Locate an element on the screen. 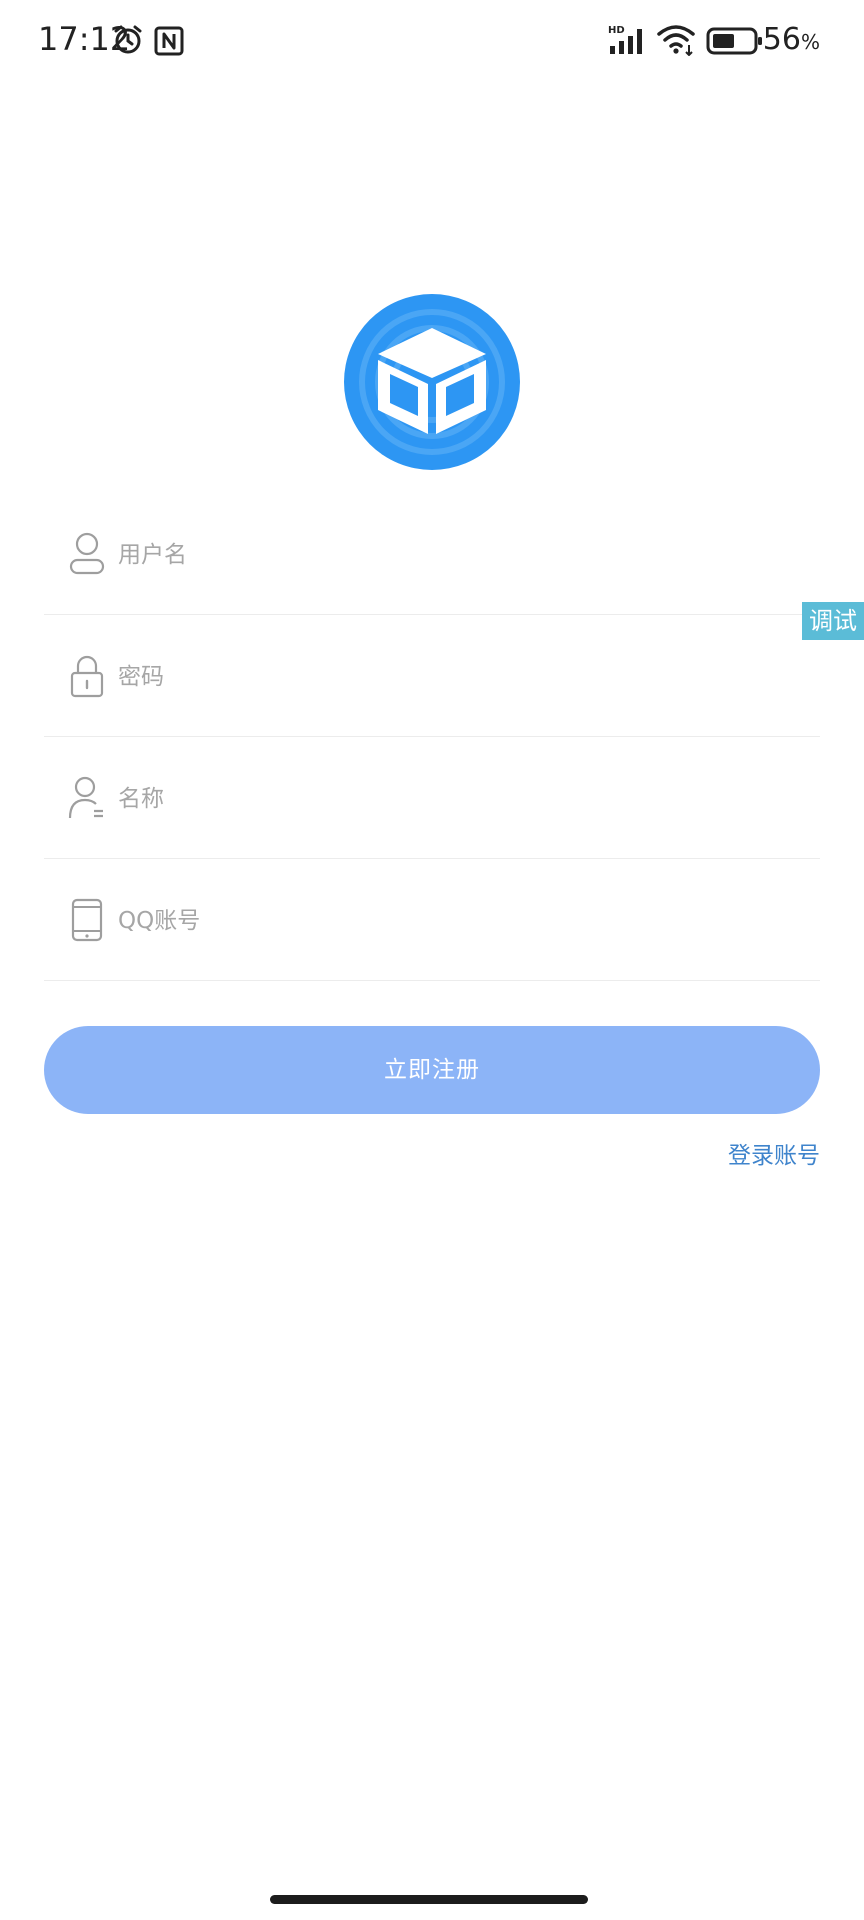 The width and height of the screenshot is (864, 1920). status-bar: 17:12 HD 56% is located at coordinates (432, 42).